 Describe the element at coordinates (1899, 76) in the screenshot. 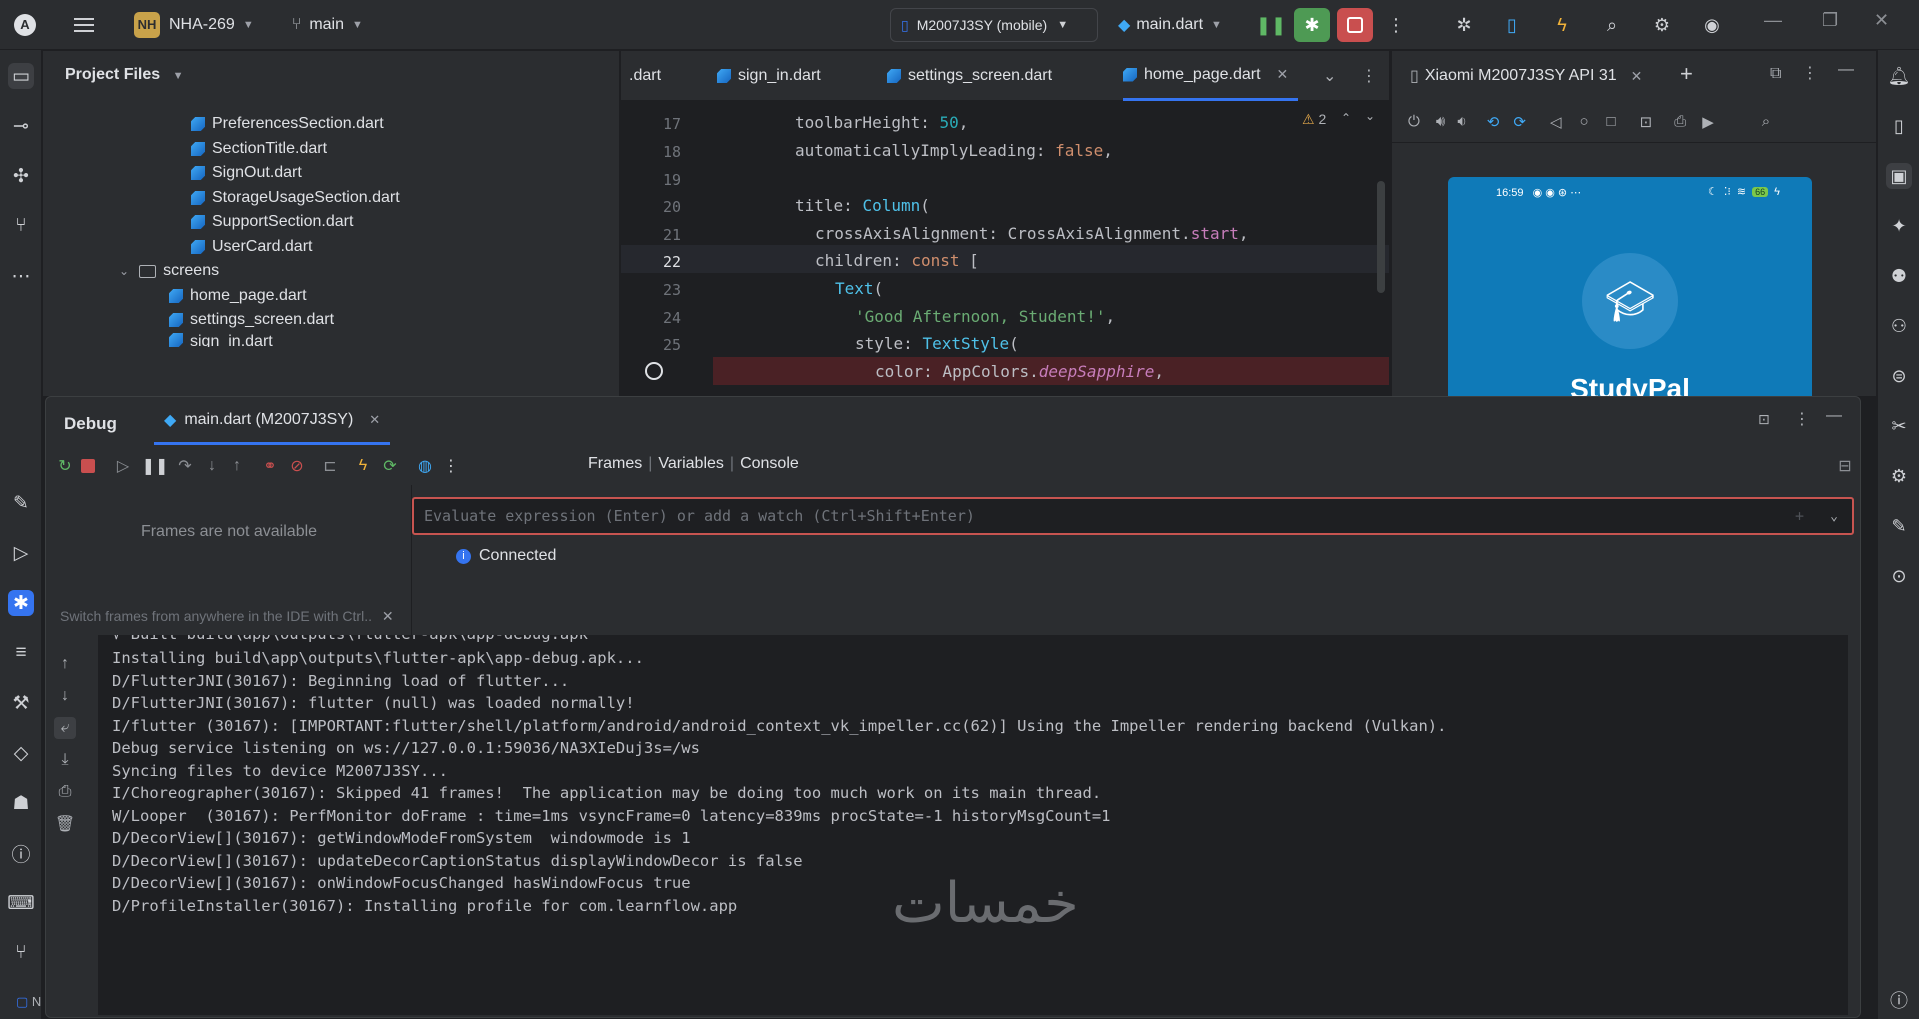

I see `notifications-icon: 🔔︎` at that location.